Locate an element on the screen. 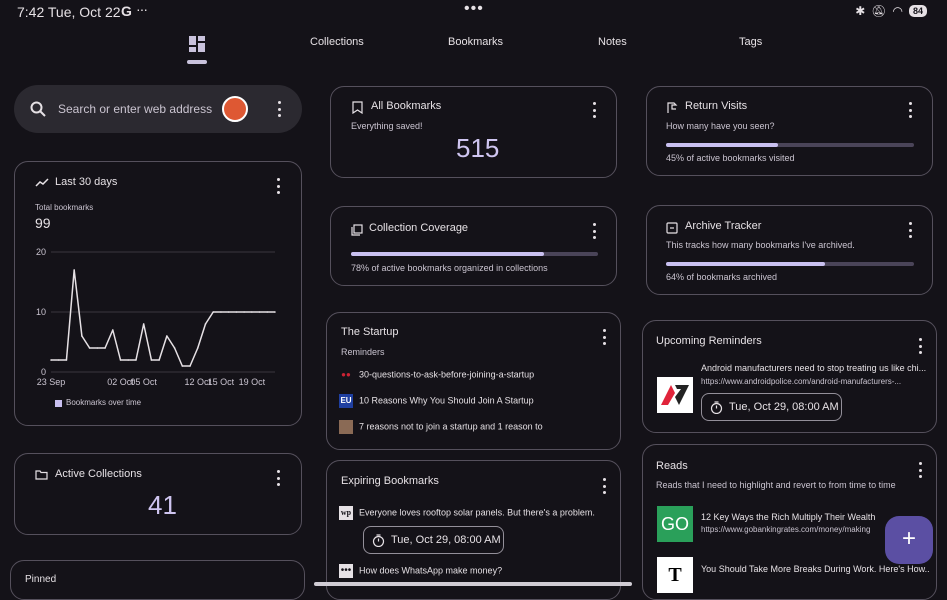  medium-icon: ●● is located at coordinates (346, 374).